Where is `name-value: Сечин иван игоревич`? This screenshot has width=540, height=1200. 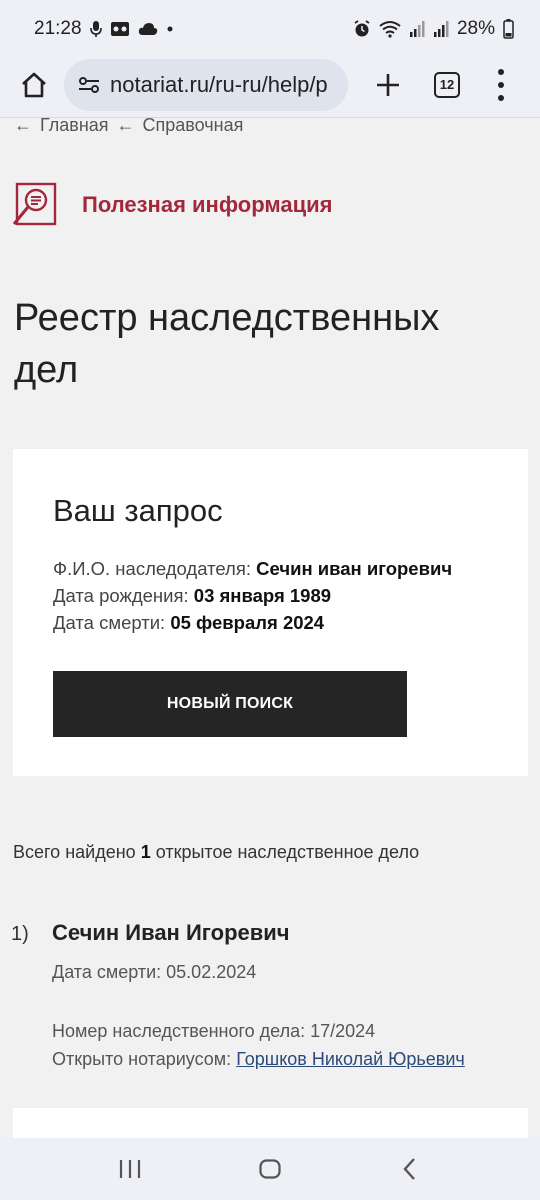 name-value: Сечин иван игоревич is located at coordinates (354, 568).